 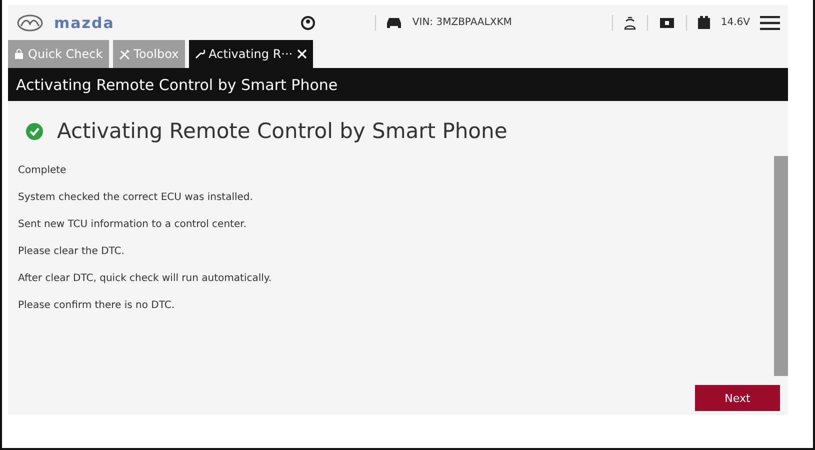 I want to click on message-text: Please confirm there is no DTC., so click(x=97, y=305).